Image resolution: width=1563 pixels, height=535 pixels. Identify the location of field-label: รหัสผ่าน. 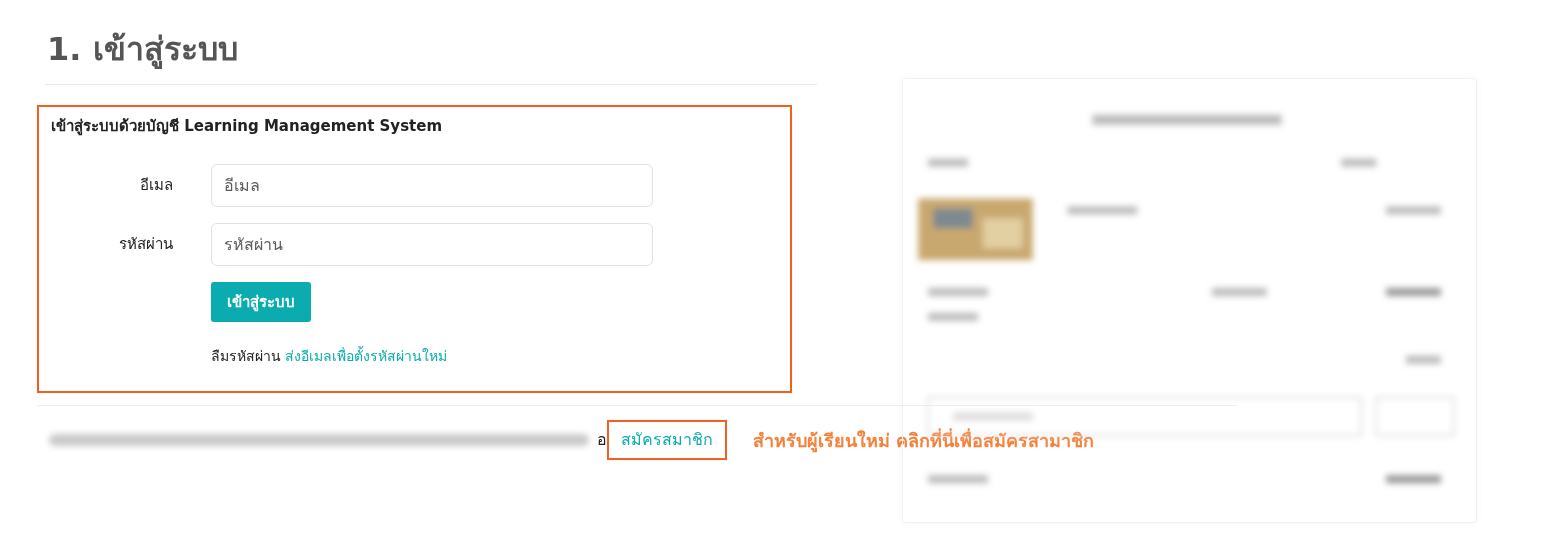
(146, 244).